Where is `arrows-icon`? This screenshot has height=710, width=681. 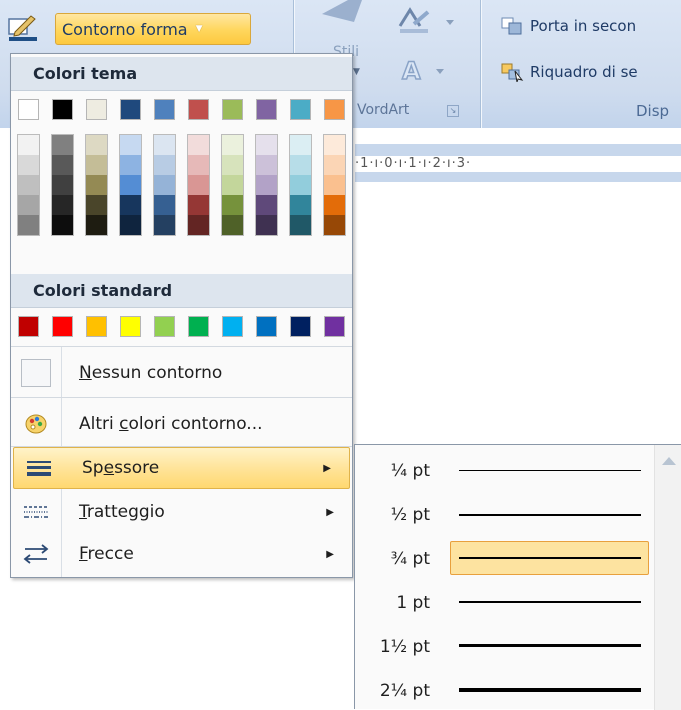 arrows-icon is located at coordinates (36, 554).